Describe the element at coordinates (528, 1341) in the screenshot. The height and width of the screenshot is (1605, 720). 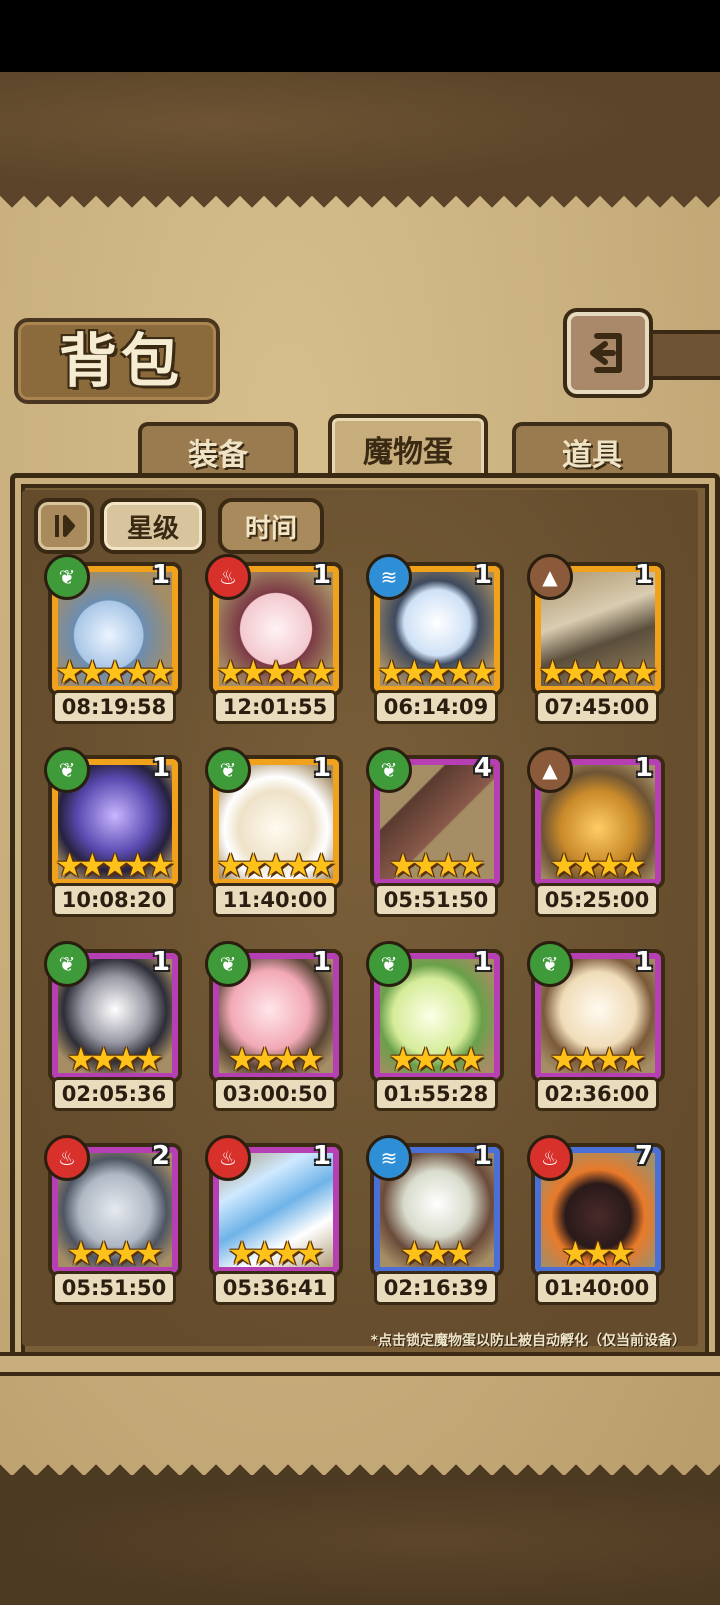
I see `lock-hint-footnote: *点击锁定魔物蛋以防止被自动孵化（仅当前设备）` at that location.